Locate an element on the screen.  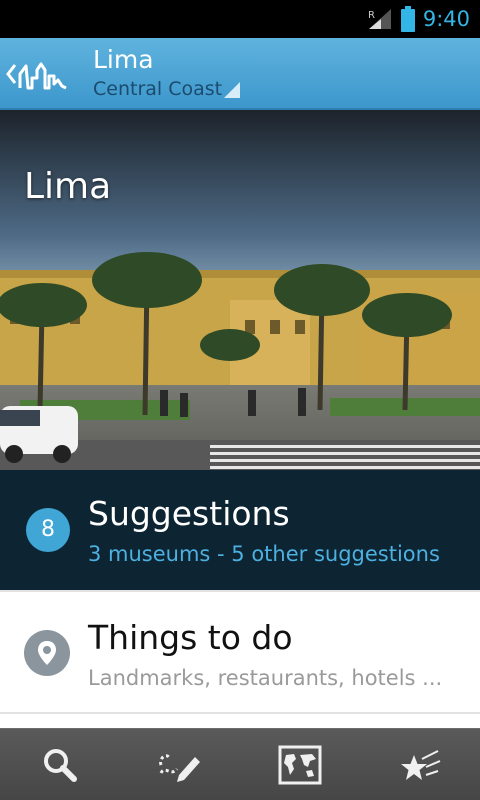
battery-icon is located at coordinates (407, 19).